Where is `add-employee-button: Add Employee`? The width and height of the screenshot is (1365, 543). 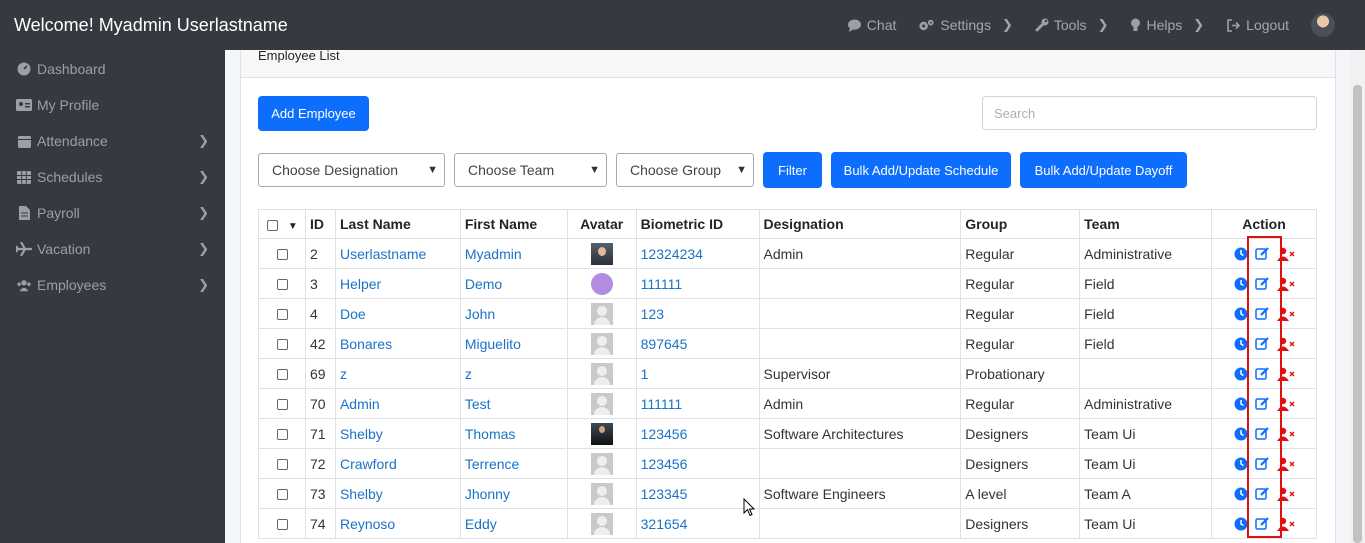
add-employee-button: Add Employee is located at coordinates (313, 113).